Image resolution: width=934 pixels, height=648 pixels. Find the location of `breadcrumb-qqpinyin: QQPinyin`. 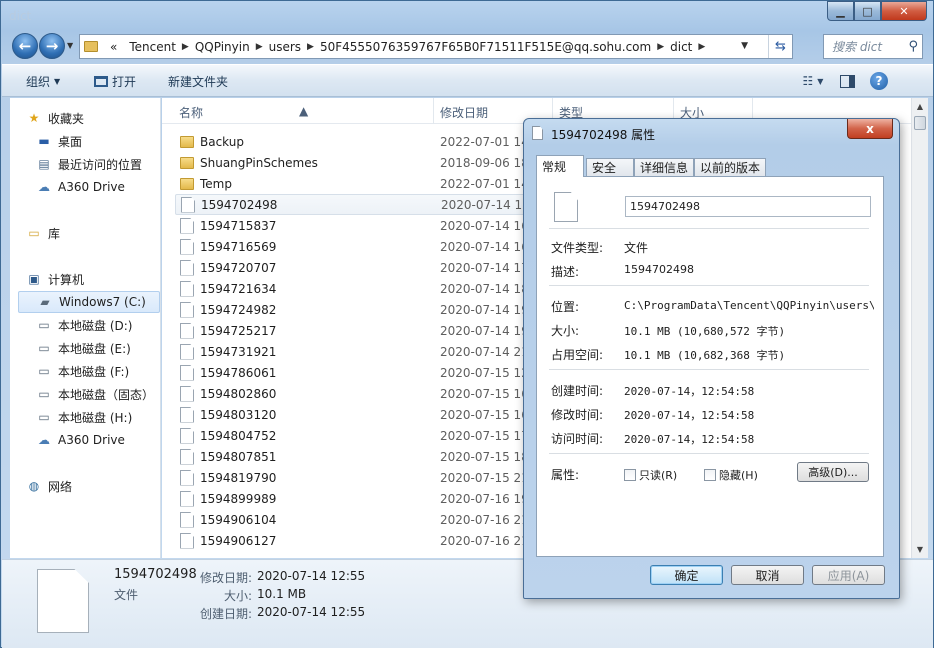

breadcrumb-qqpinyin: QQPinyin is located at coordinates (222, 47).